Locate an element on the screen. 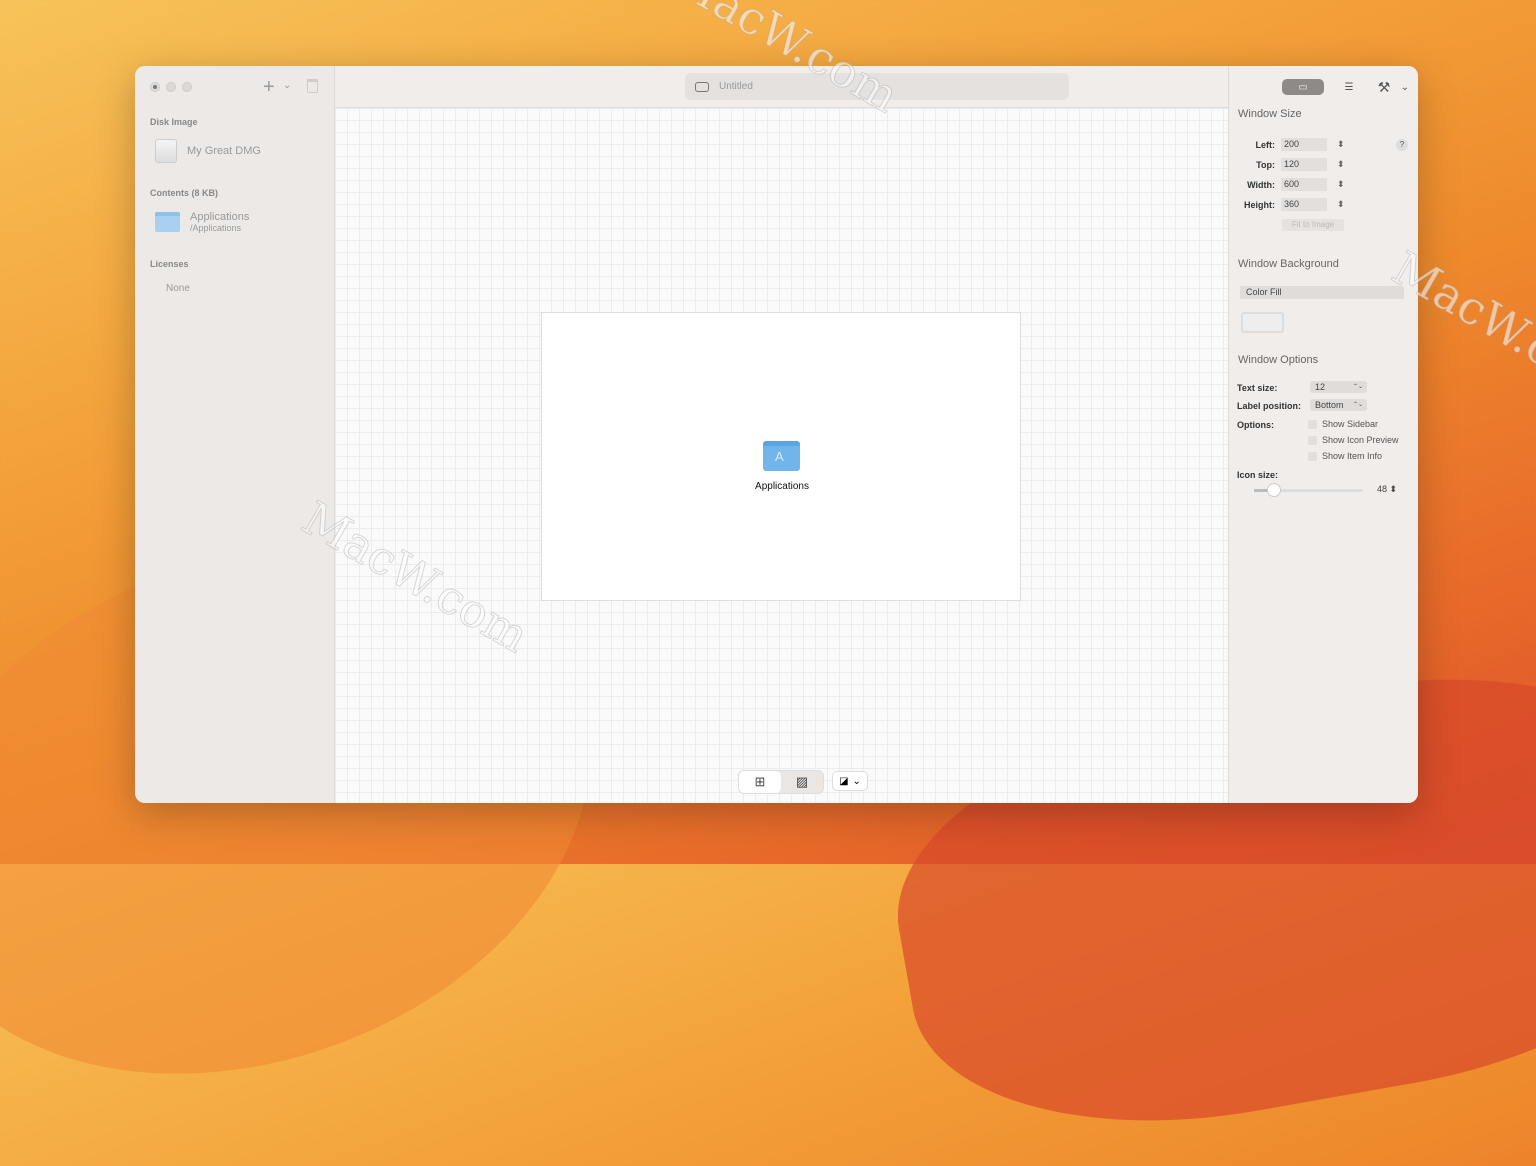  width-row: Width: 600 ⬍ is located at coordinates (1287, 184).